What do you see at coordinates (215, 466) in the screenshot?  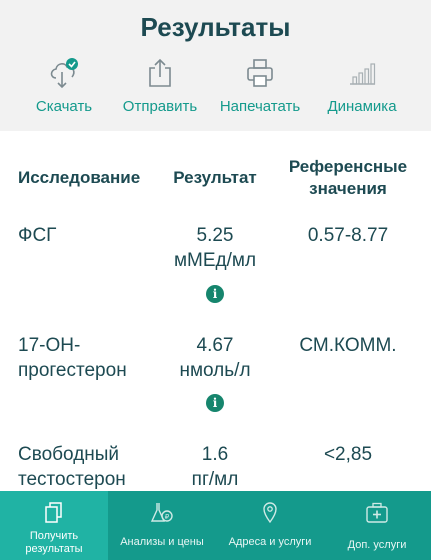 I see `table-row-result: 1.6 пг/мл` at bounding box center [215, 466].